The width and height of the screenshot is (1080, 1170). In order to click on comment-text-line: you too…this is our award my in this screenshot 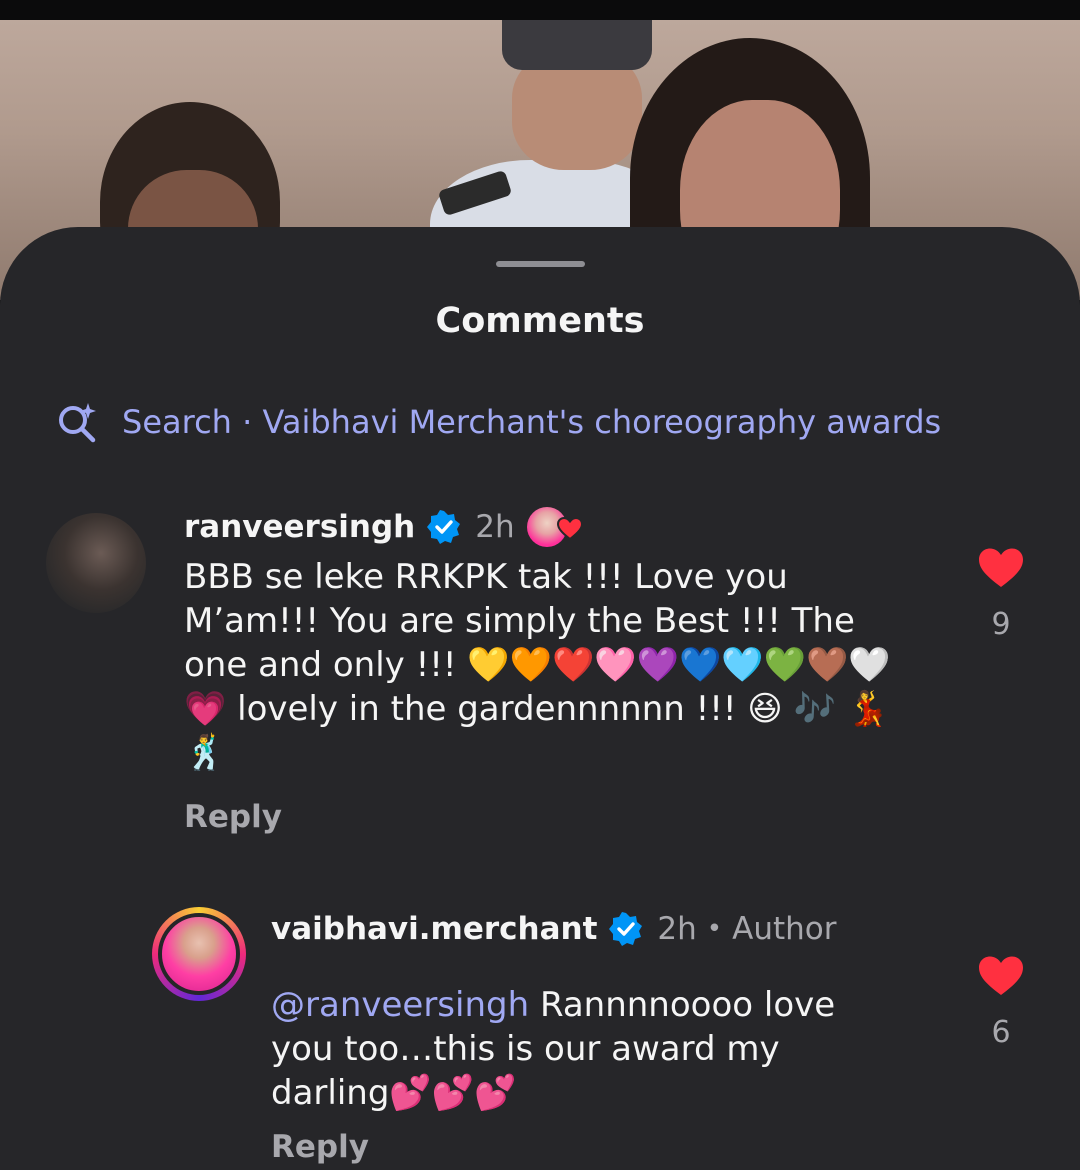, I will do `click(525, 1049)`.